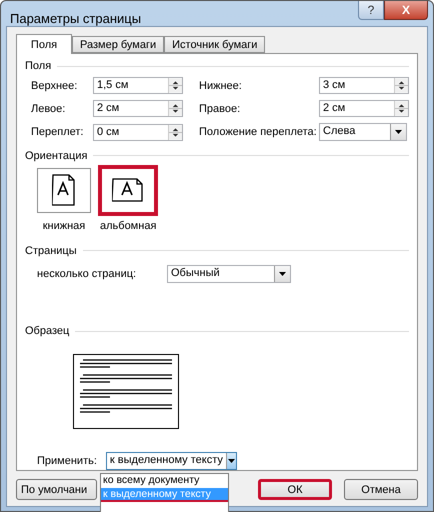  Describe the element at coordinates (215, 44) in the screenshot. I see `tab: Источник бумаги` at that location.